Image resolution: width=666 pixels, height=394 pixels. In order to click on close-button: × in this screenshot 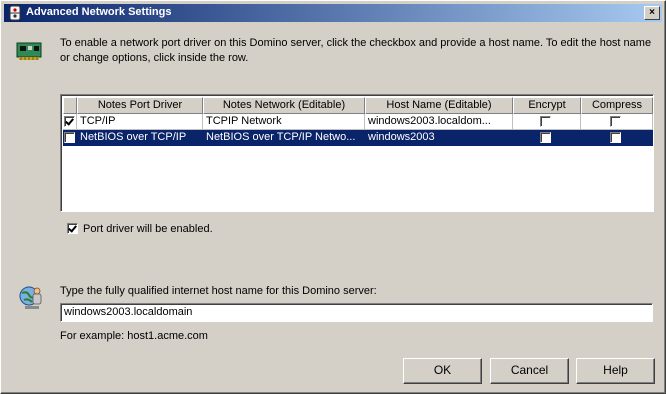, I will do `click(652, 13)`.